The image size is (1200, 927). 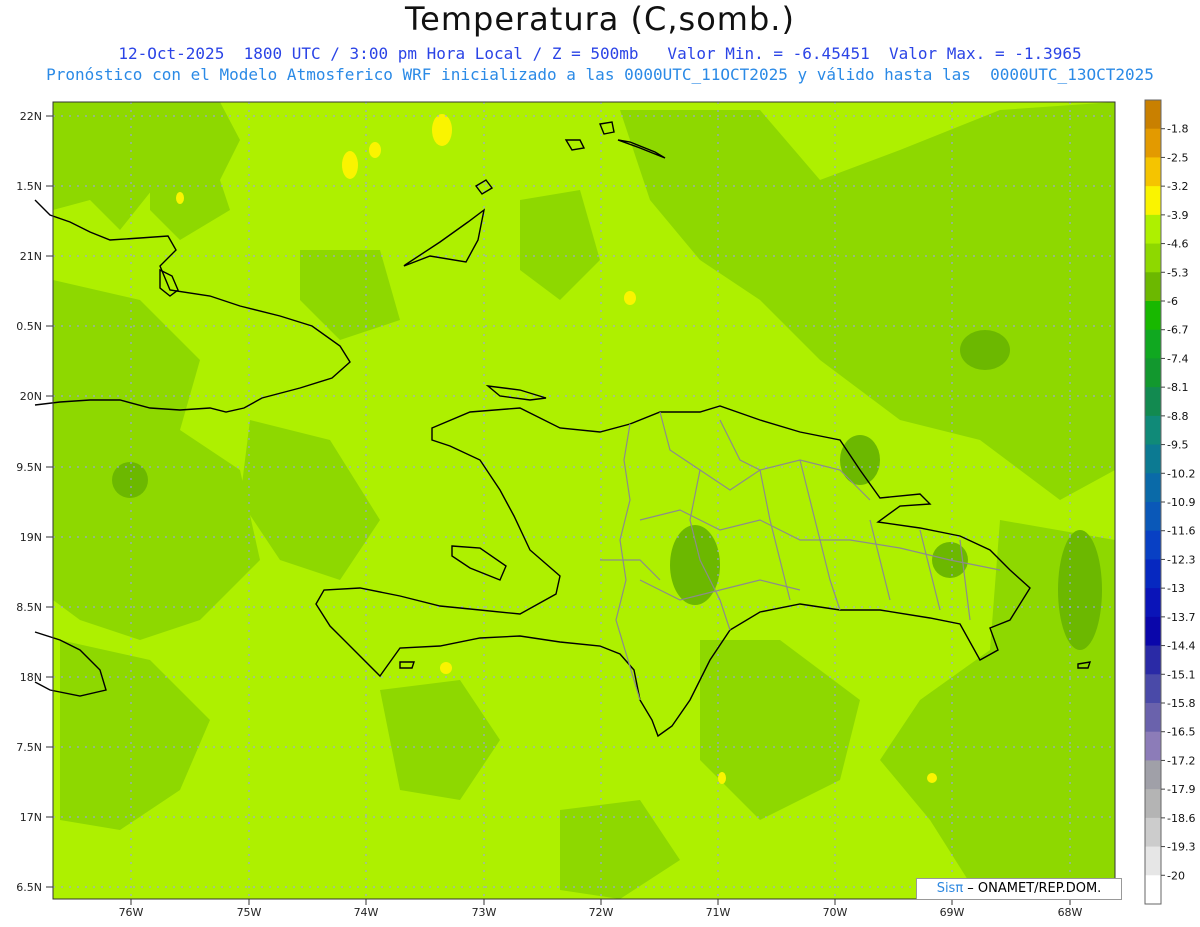 I want to click on colorbar-label: -8.1, so click(x=1177, y=387).